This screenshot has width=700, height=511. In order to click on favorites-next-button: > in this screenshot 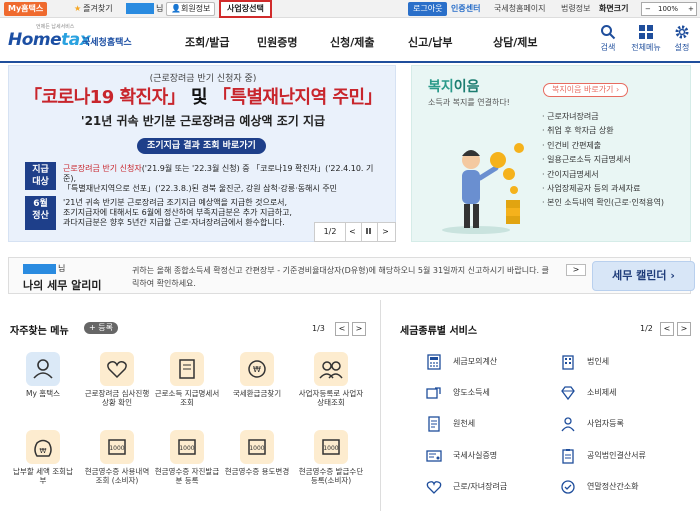, I will do `click(359, 329)`.